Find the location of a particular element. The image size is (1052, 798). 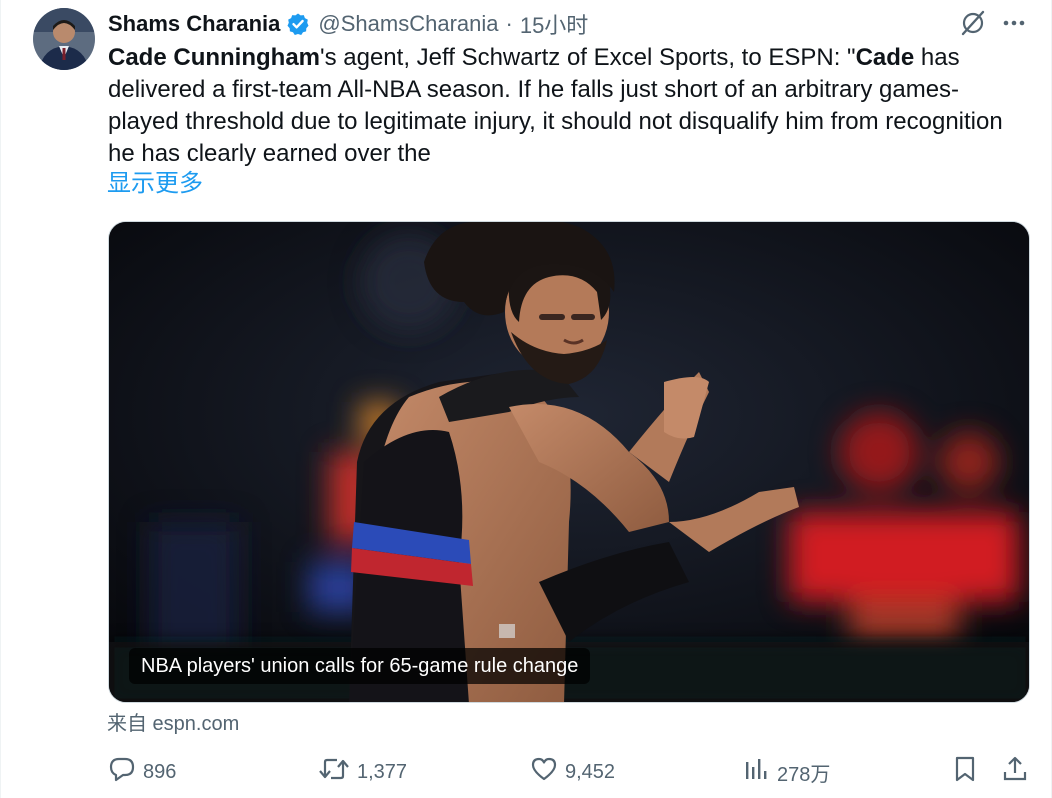

share-button is located at coordinates (1015, 772).